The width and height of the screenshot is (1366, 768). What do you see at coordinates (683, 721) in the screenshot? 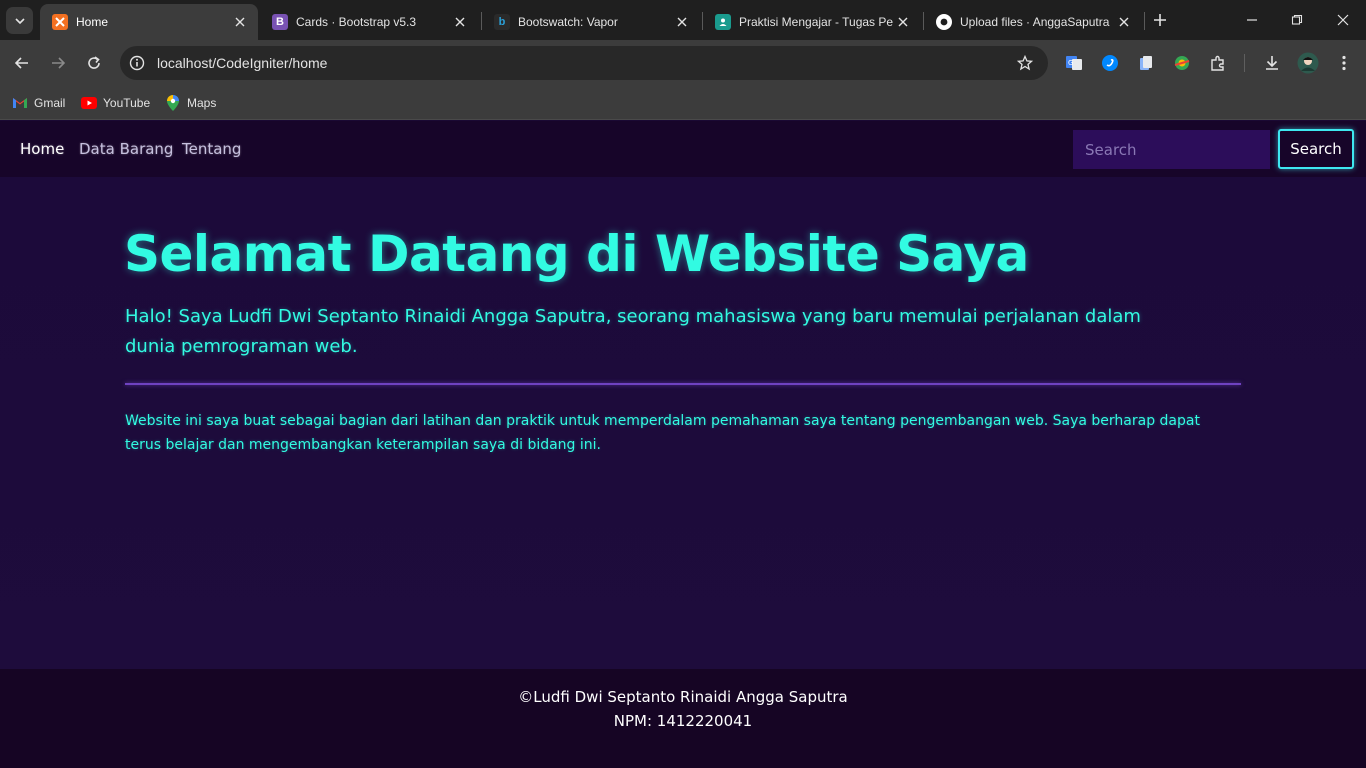
I see `footer-npm: NPM: 1412220041` at bounding box center [683, 721].